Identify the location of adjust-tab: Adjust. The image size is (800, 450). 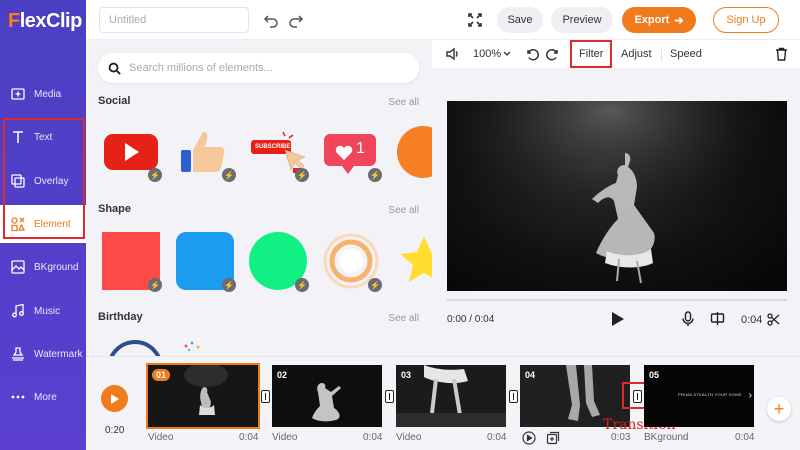
(636, 54).